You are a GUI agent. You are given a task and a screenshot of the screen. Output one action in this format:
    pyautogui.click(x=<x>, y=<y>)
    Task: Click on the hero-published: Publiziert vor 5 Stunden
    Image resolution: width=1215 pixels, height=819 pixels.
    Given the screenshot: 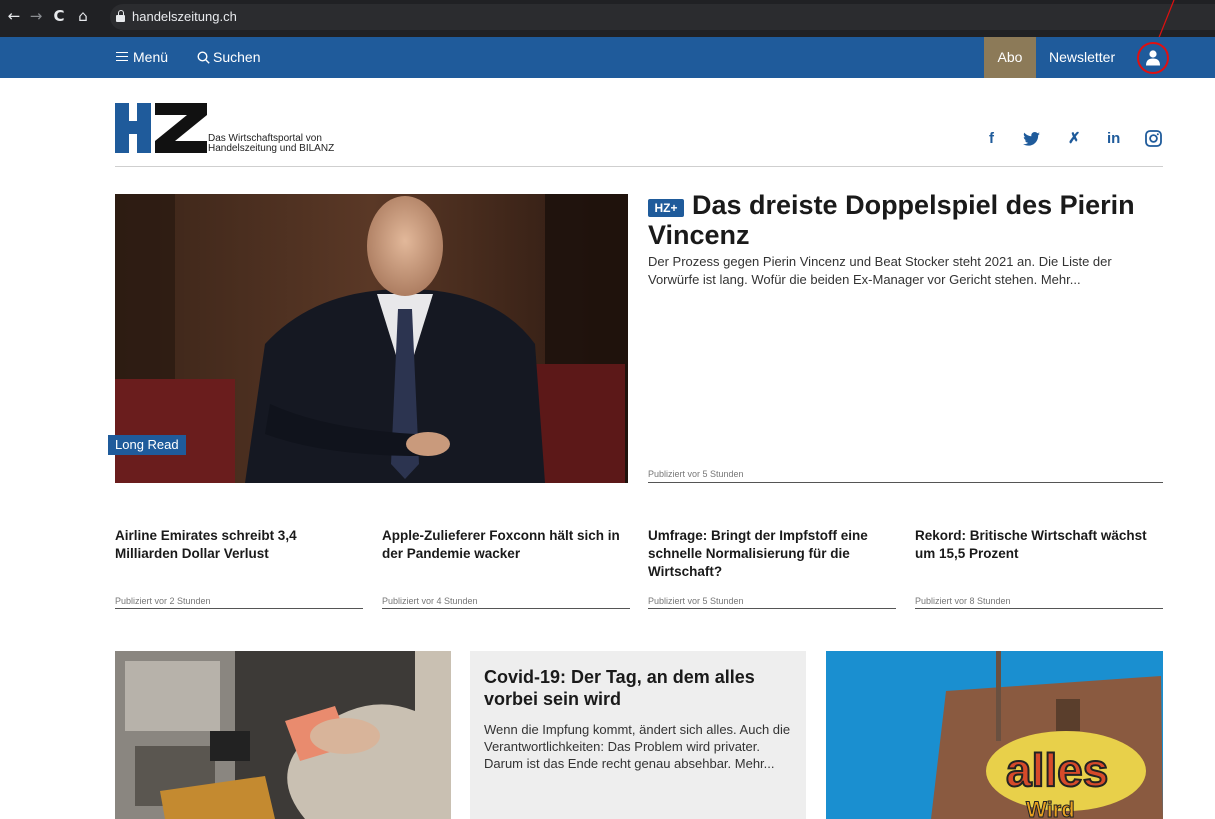 What is the action you would take?
    pyautogui.click(x=696, y=474)
    